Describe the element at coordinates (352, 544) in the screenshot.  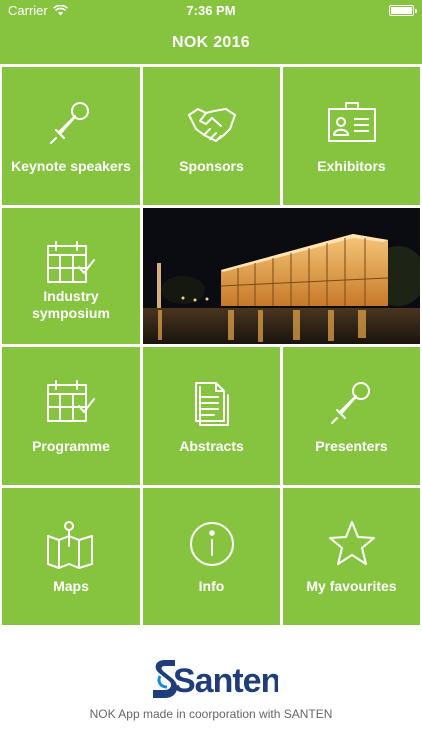
I see `star-icon` at that location.